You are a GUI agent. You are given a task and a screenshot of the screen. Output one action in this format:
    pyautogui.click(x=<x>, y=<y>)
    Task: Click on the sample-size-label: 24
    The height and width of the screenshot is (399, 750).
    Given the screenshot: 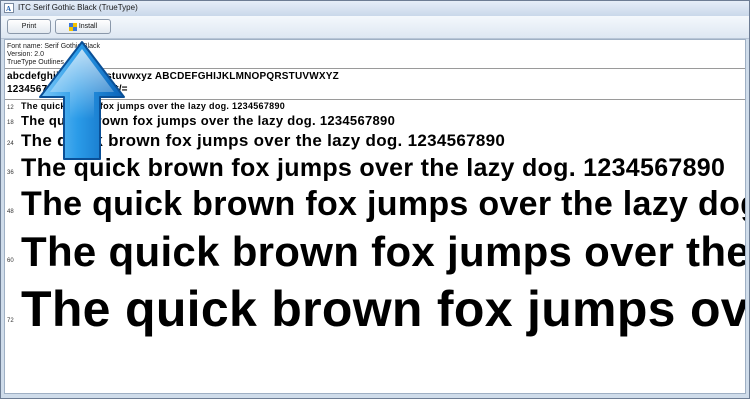 What is the action you would take?
    pyautogui.click(x=10, y=144)
    